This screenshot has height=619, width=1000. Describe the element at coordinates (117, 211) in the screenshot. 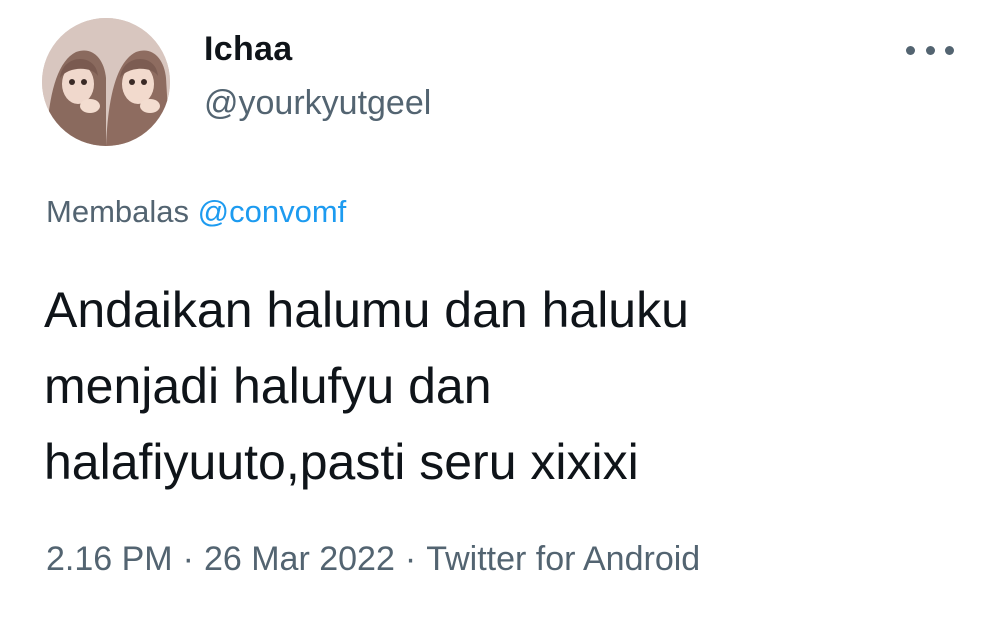

I see `replying-prefix: Membalas` at that location.